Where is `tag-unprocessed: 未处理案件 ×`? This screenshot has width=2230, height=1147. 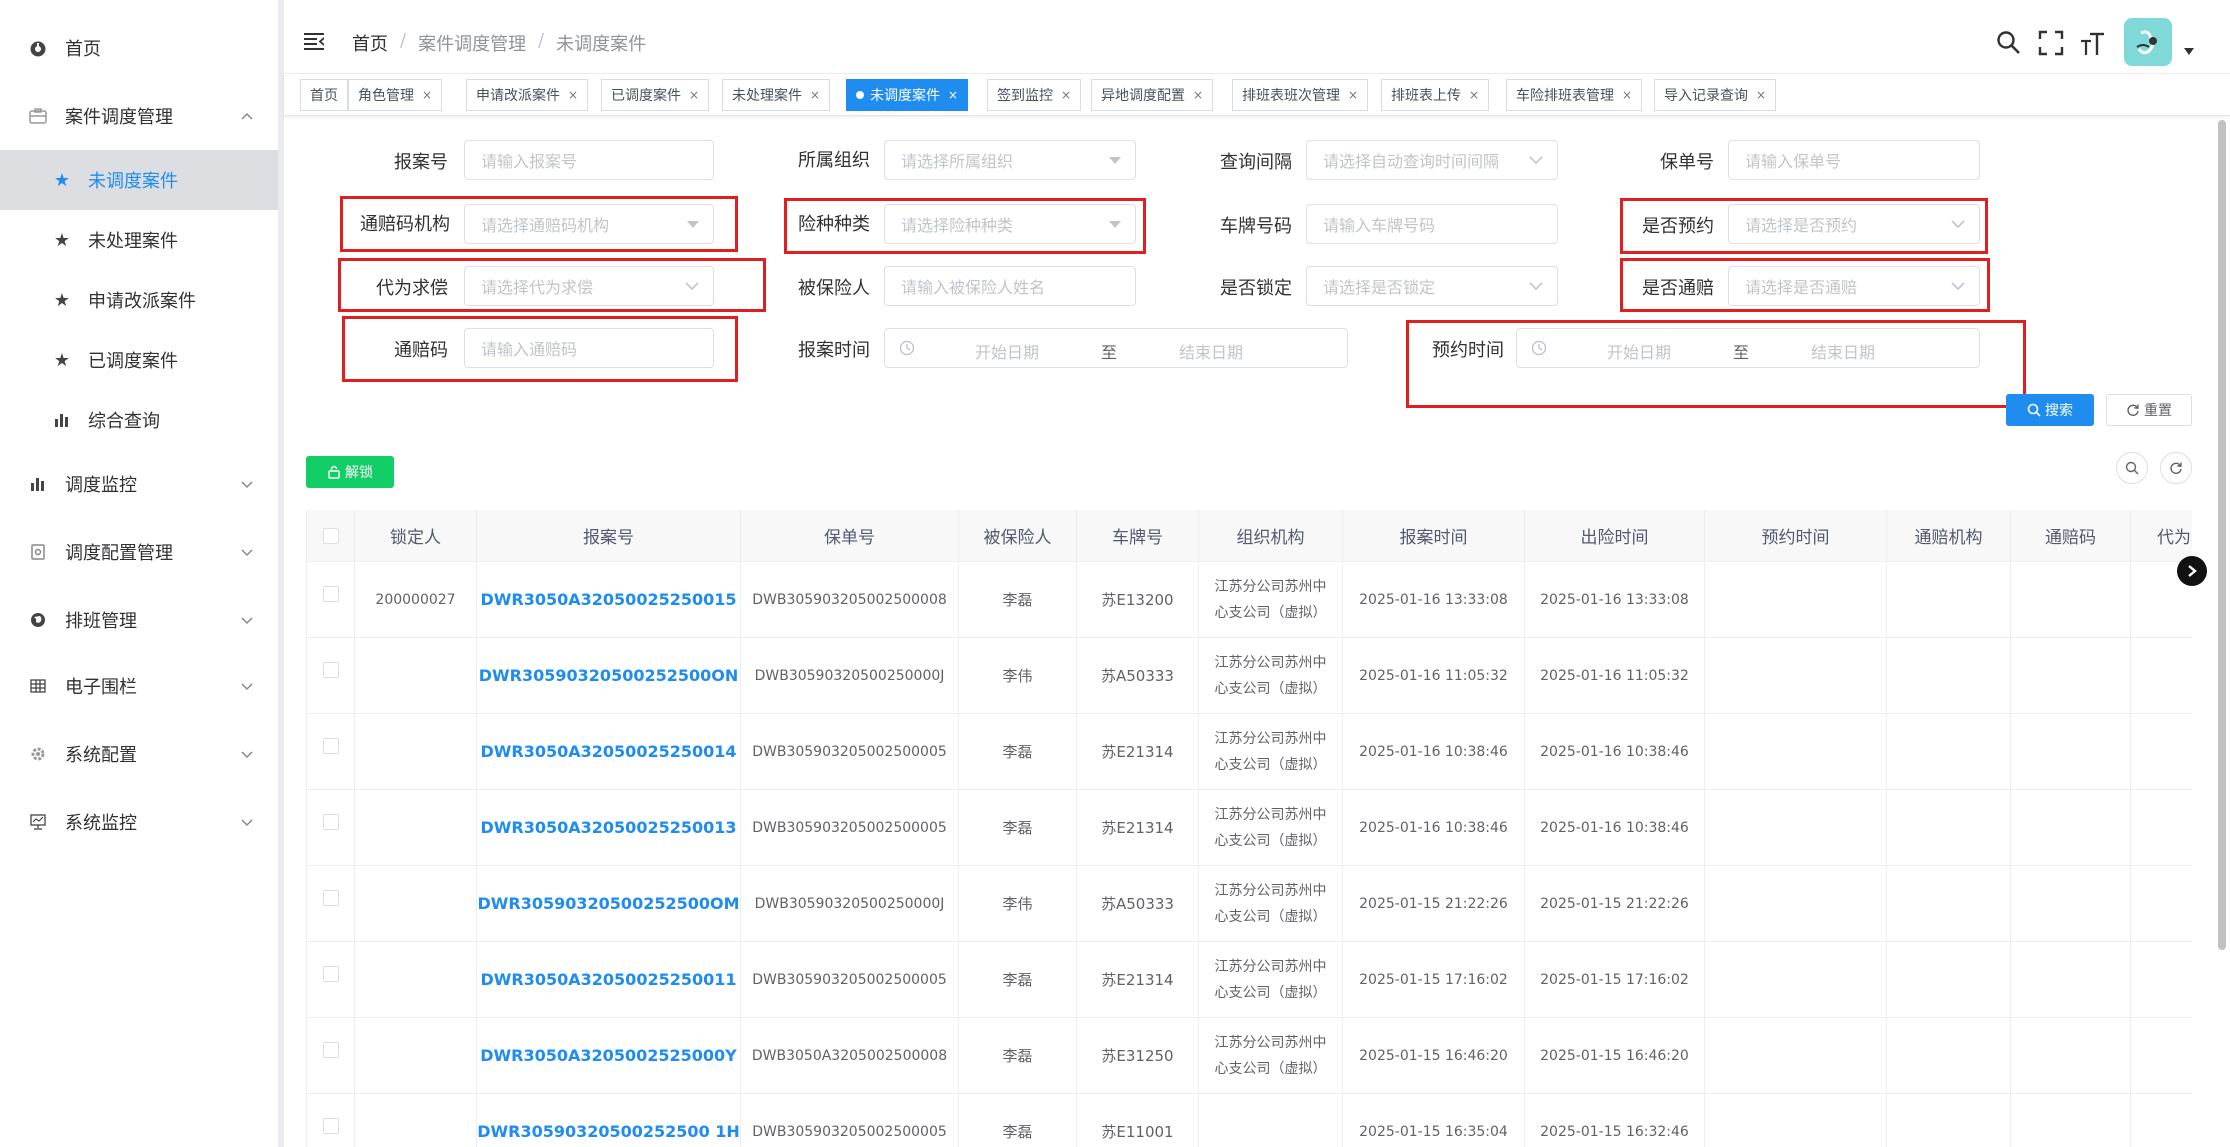 tag-unprocessed: 未处理案件 × is located at coordinates (776, 95).